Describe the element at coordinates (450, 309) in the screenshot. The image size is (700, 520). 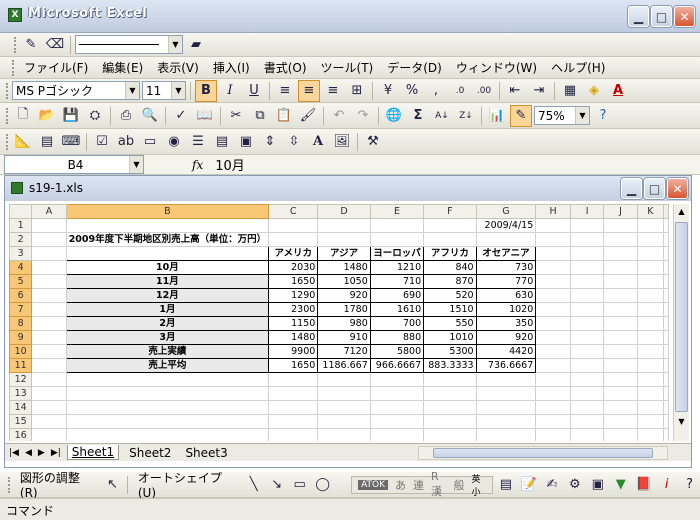
I see `cell-value: 1510` at that location.